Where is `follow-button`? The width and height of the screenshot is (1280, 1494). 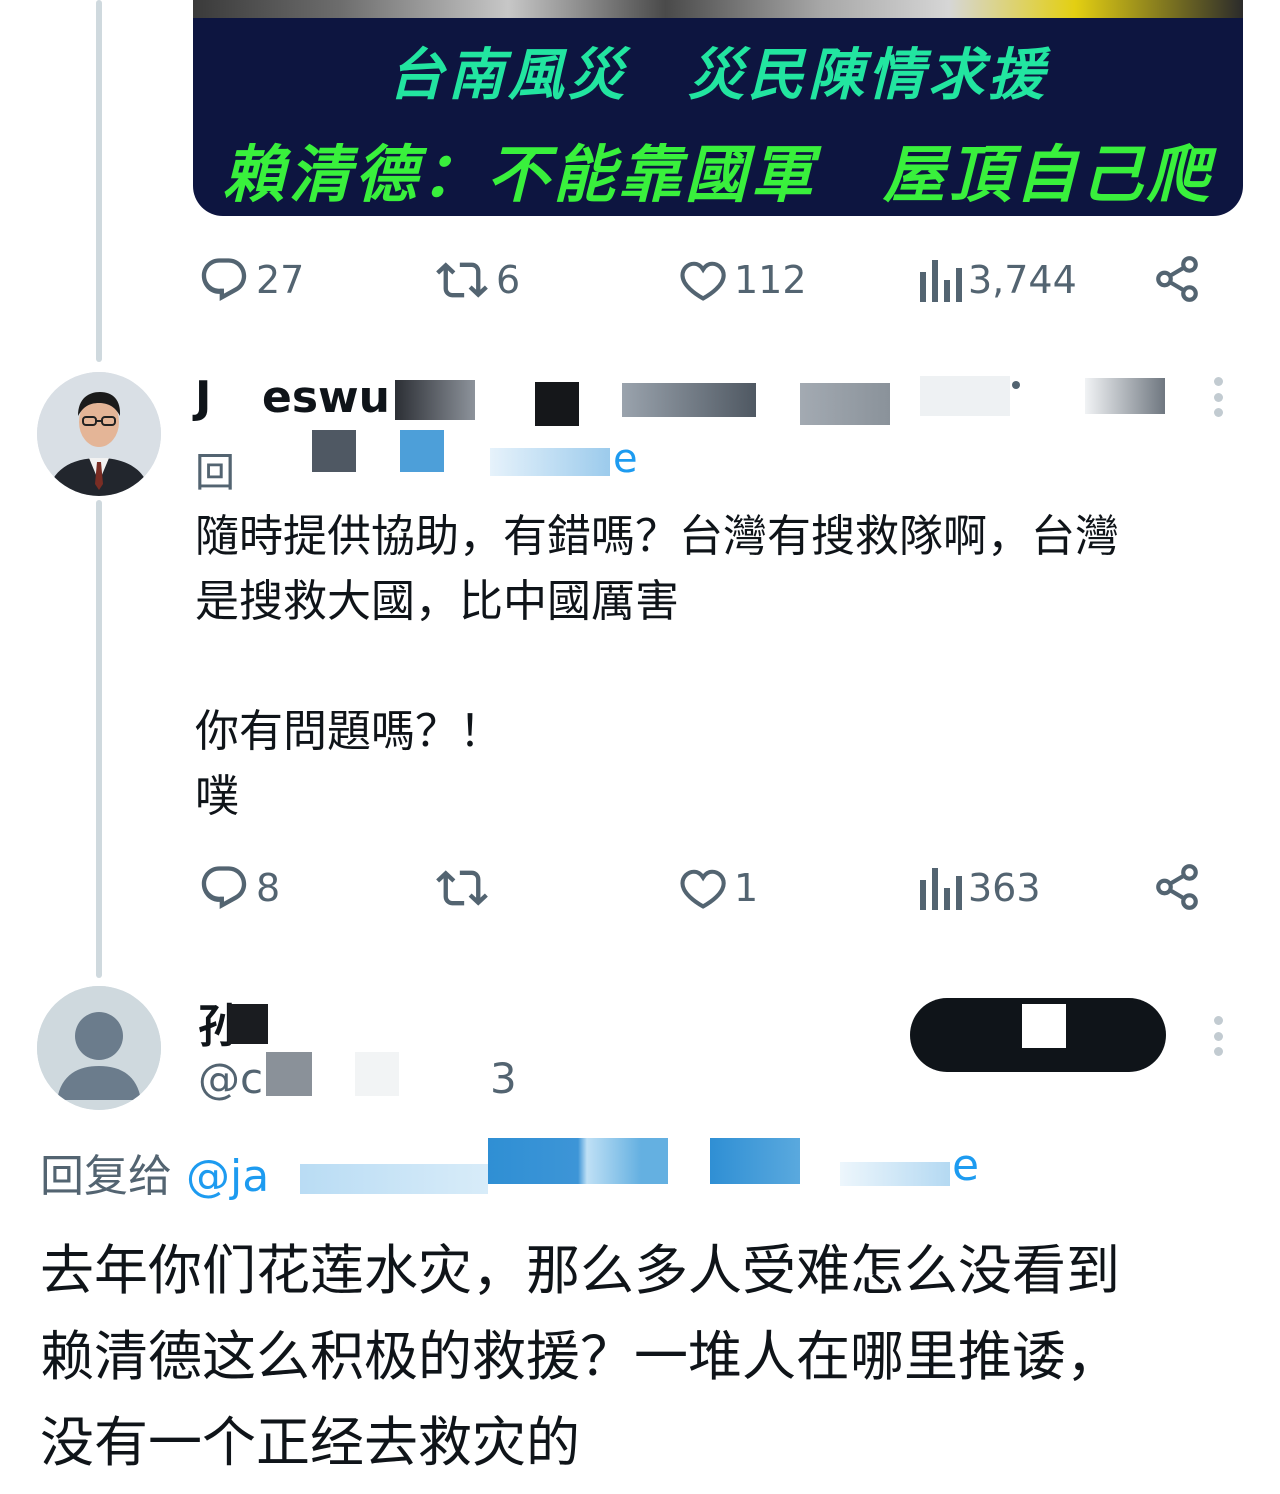 follow-button is located at coordinates (1038, 1035).